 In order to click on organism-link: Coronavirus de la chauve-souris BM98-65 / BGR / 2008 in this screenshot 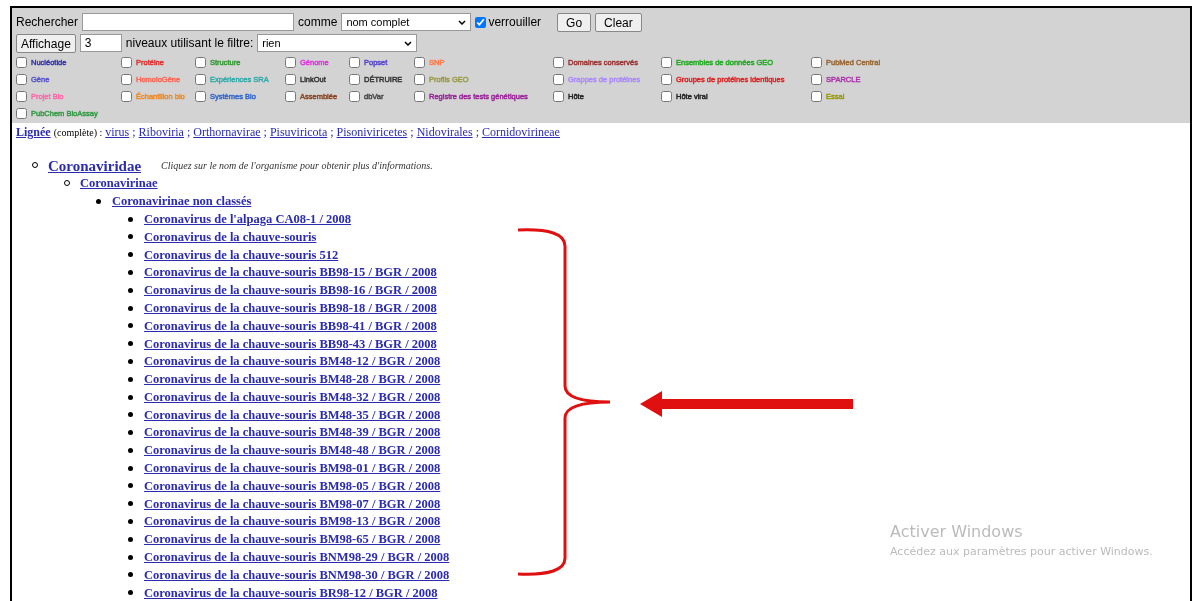, I will do `click(292, 539)`.